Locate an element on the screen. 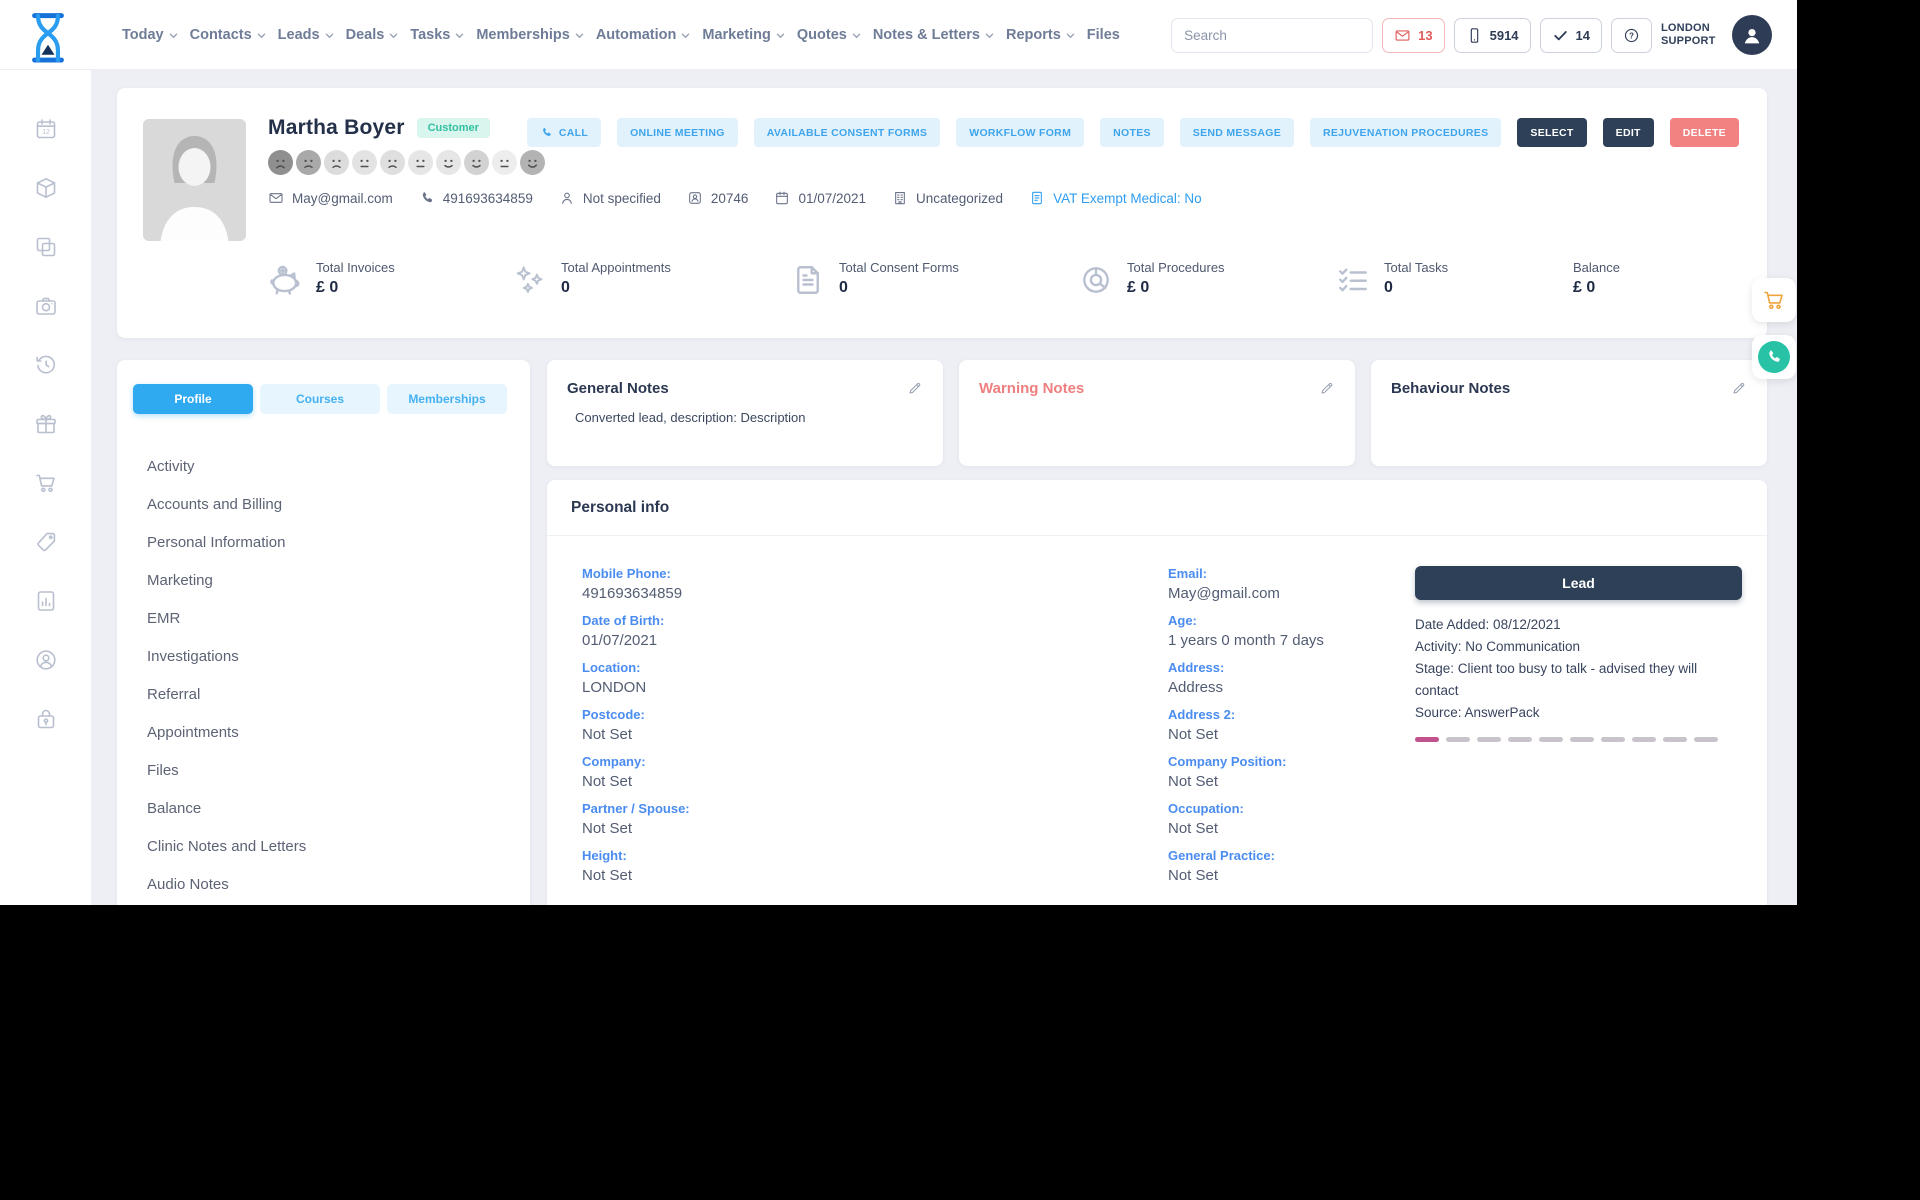  panel-menu-item: Balance is located at coordinates (328, 809).